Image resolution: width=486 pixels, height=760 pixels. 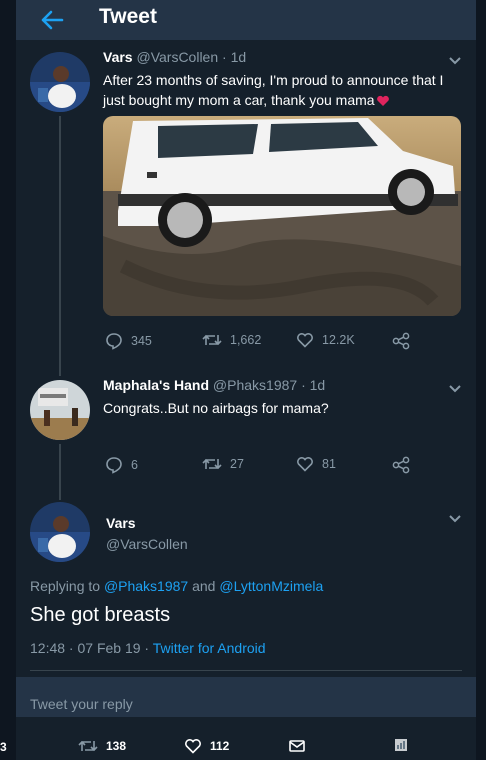 What do you see at coordinates (382, 101) in the screenshot?
I see `heart-icon` at bounding box center [382, 101].